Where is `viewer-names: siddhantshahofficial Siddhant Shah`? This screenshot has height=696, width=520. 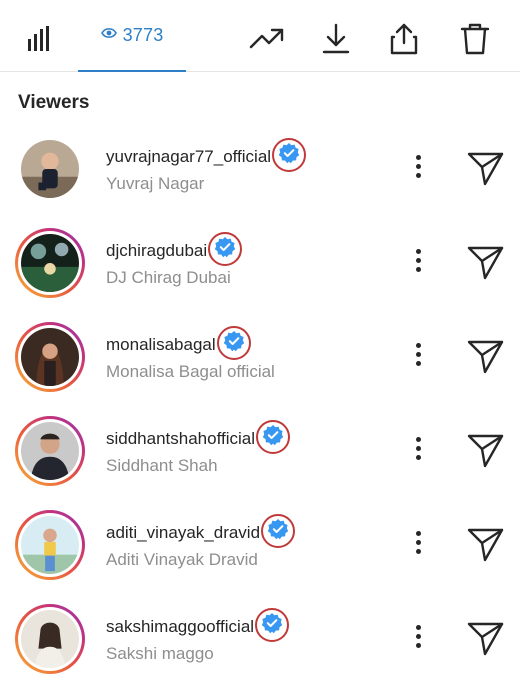
viewer-names: siddhantshahofficial Siddhant Shah is located at coordinates (198, 448).